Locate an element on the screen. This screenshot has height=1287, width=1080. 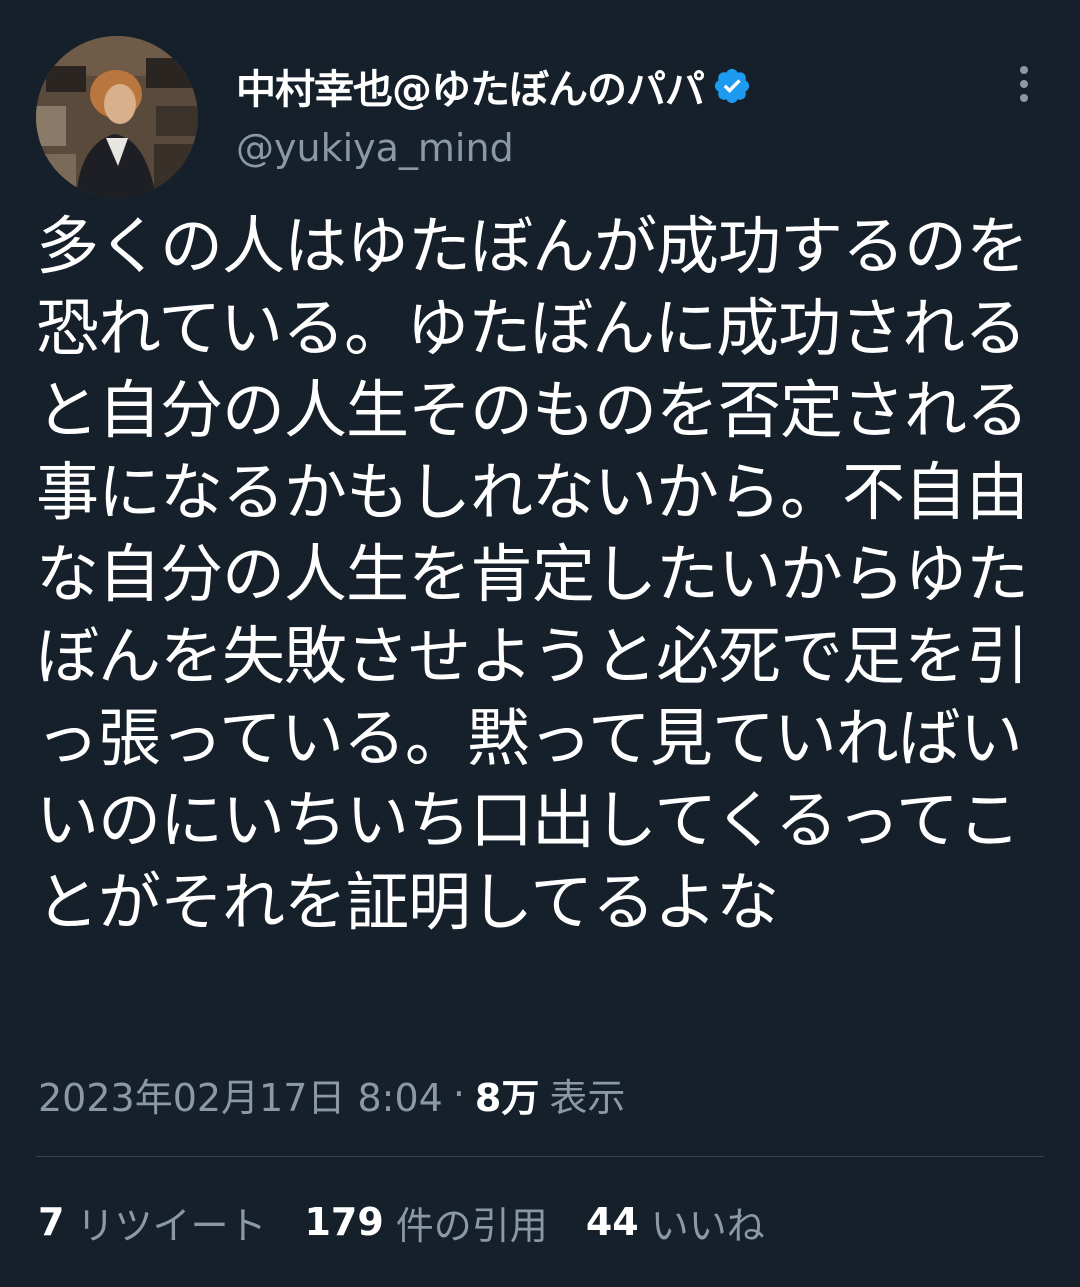
likes-count: 44 is located at coordinates (612, 1222).